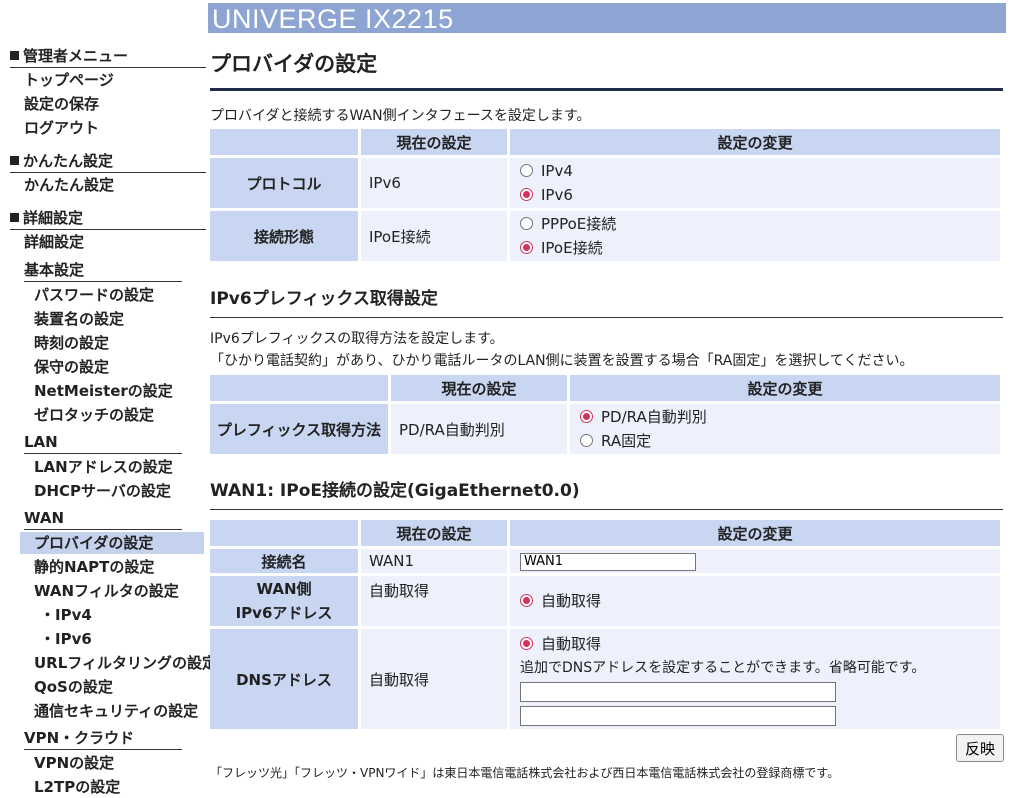 Image resolution: width=1012 pixels, height=798 pixels. What do you see at coordinates (606, 301) in the screenshot?
I see `prefix-section-title: IPv6プレフィックス取得設定` at bounding box center [606, 301].